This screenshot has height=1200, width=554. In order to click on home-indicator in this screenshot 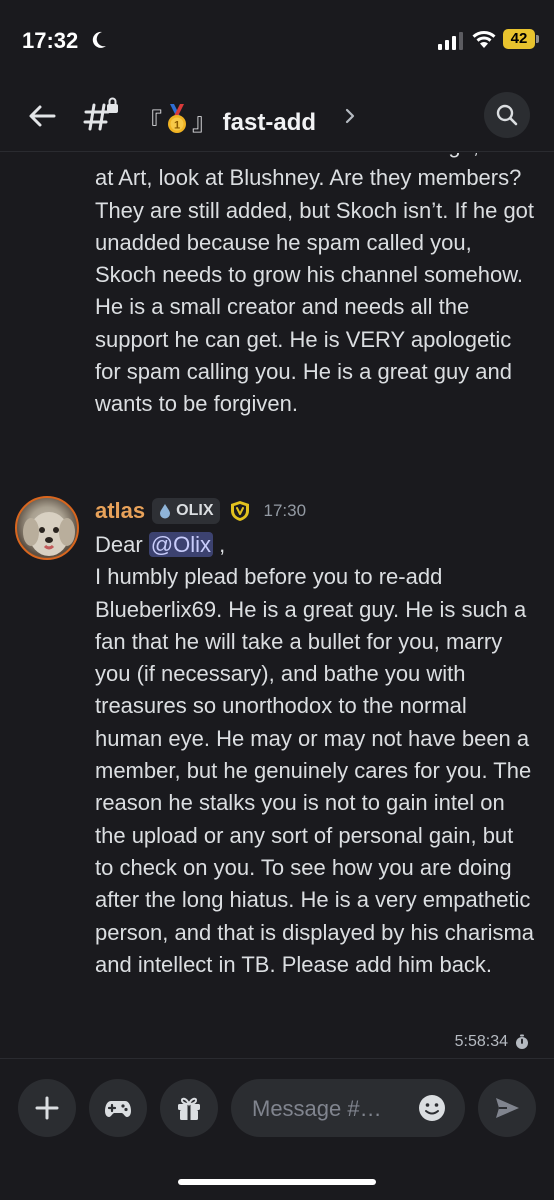, I will do `click(277, 1182)`.